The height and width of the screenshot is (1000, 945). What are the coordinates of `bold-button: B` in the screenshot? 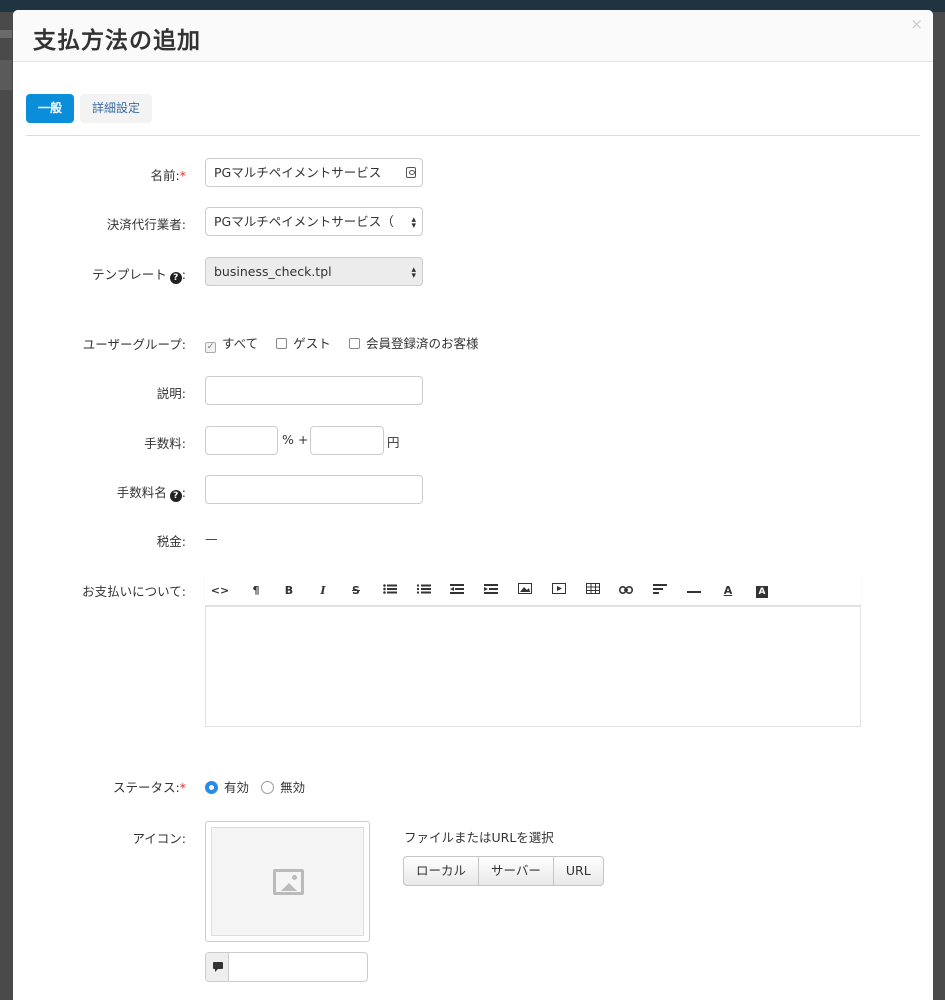 It's located at (289, 590).